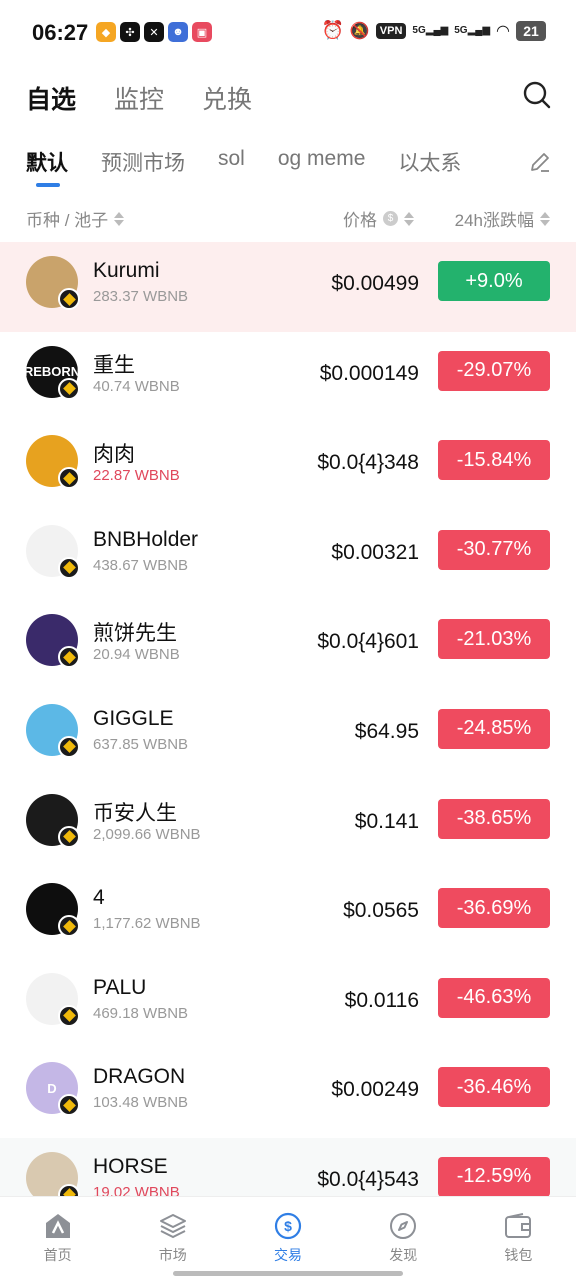 The height and width of the screenshot is (1280, 576). I want to click on token-change-badge: -46.63%, so click(494, 997).